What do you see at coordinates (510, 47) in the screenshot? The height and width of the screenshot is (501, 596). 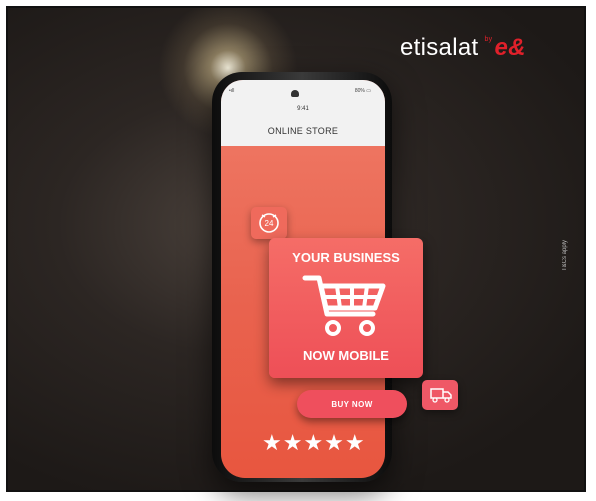 I see `brand-mark: e&` at bounding box center [510, 47].